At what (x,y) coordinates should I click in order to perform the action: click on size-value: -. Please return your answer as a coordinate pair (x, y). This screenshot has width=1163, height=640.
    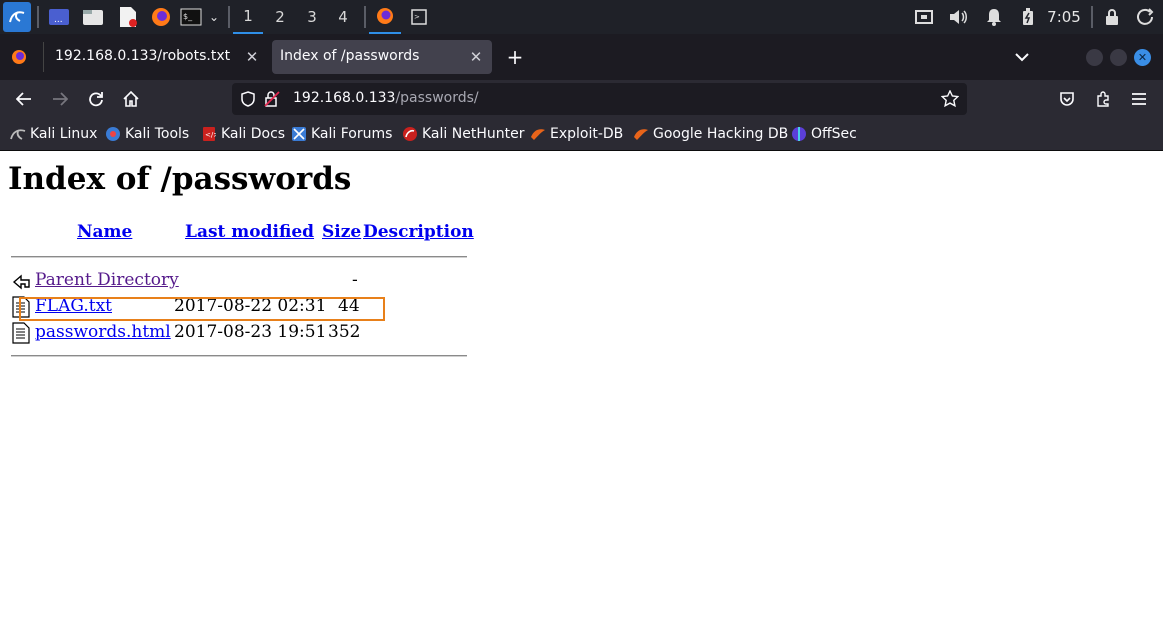
    Looking at the image, I should click on (355, 280).